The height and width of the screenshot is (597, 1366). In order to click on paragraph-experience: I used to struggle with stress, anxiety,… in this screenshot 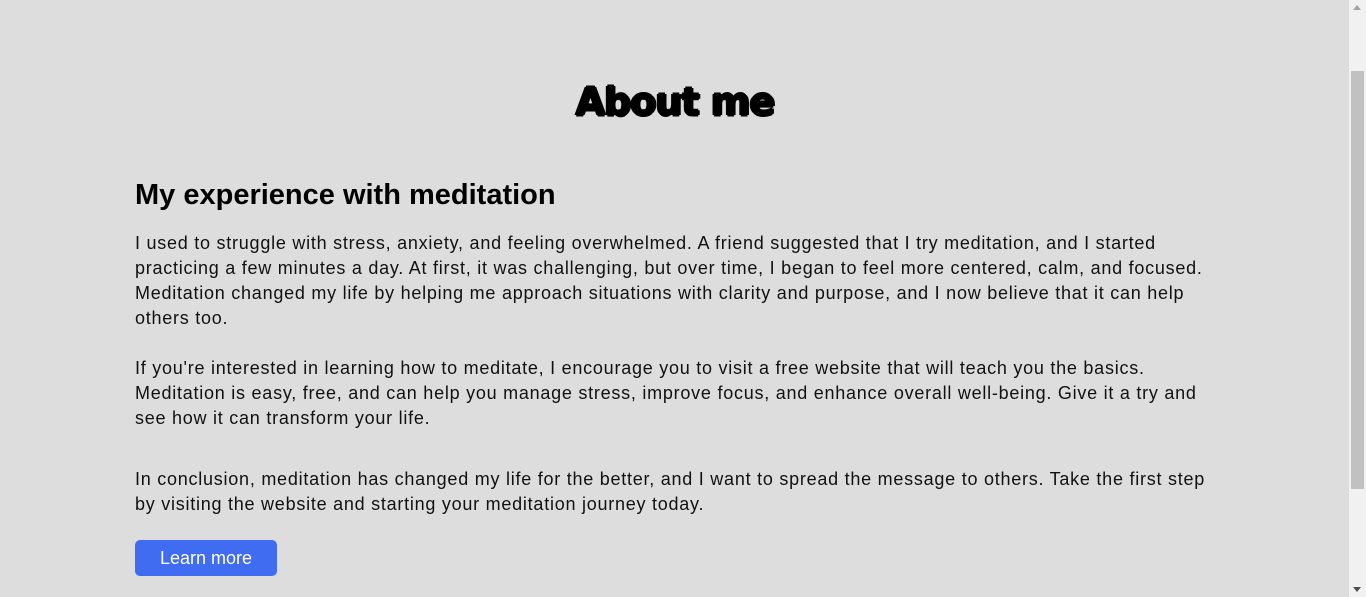, I will do `click(669, 280)`.